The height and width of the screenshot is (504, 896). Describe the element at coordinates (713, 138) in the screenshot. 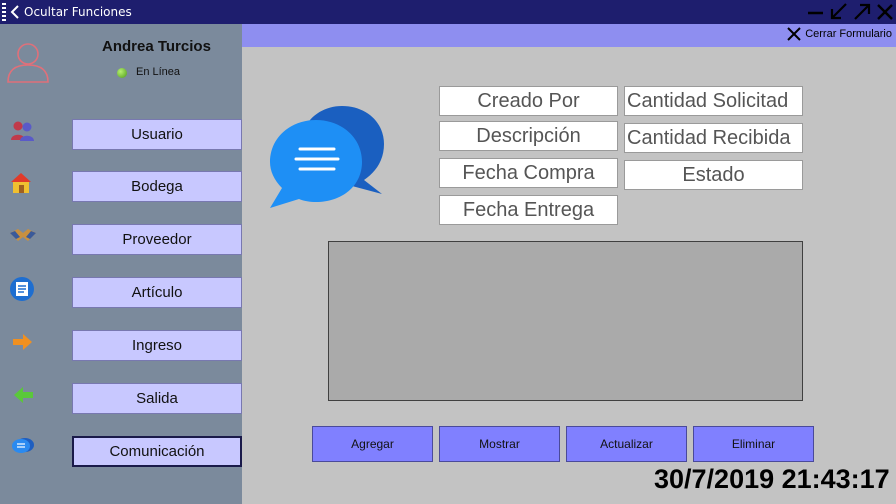

I see `cantidad-recibida-field: Cantidad Recibida` at that location.